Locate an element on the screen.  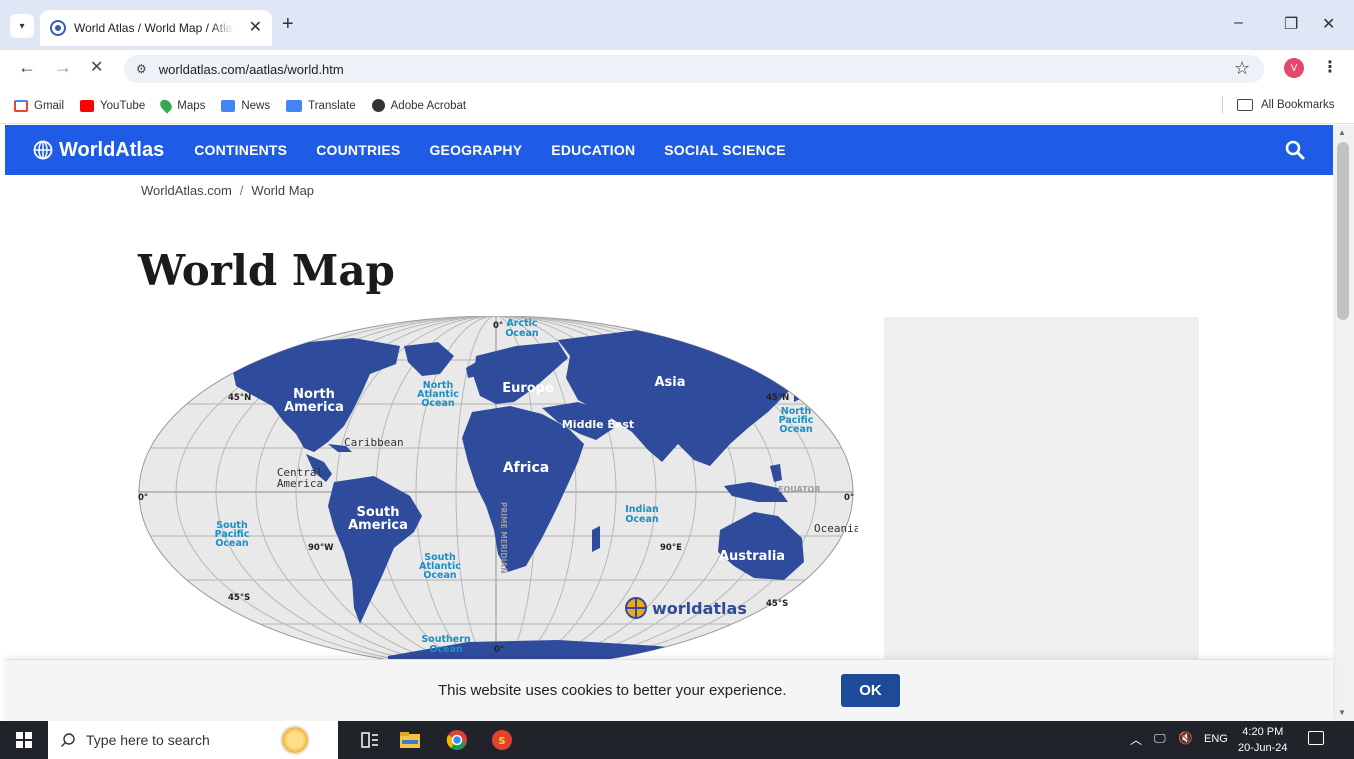
network-icon: 🖵 is located at coordinates (1160, 738).